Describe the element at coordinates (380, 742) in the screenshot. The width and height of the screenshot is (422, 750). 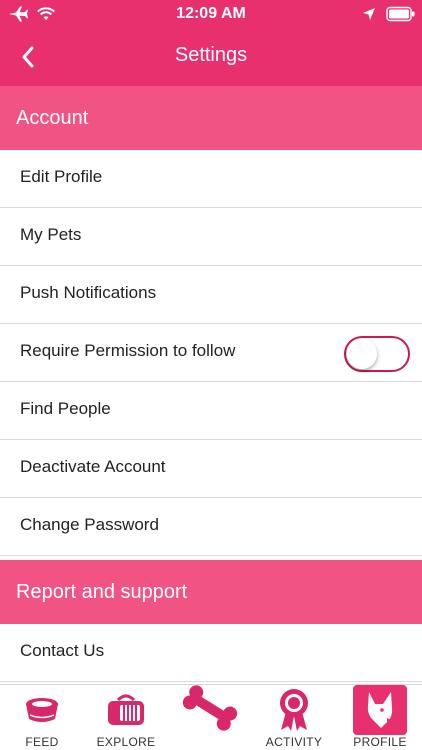
I see `tab-label: PROFILE` at that location.